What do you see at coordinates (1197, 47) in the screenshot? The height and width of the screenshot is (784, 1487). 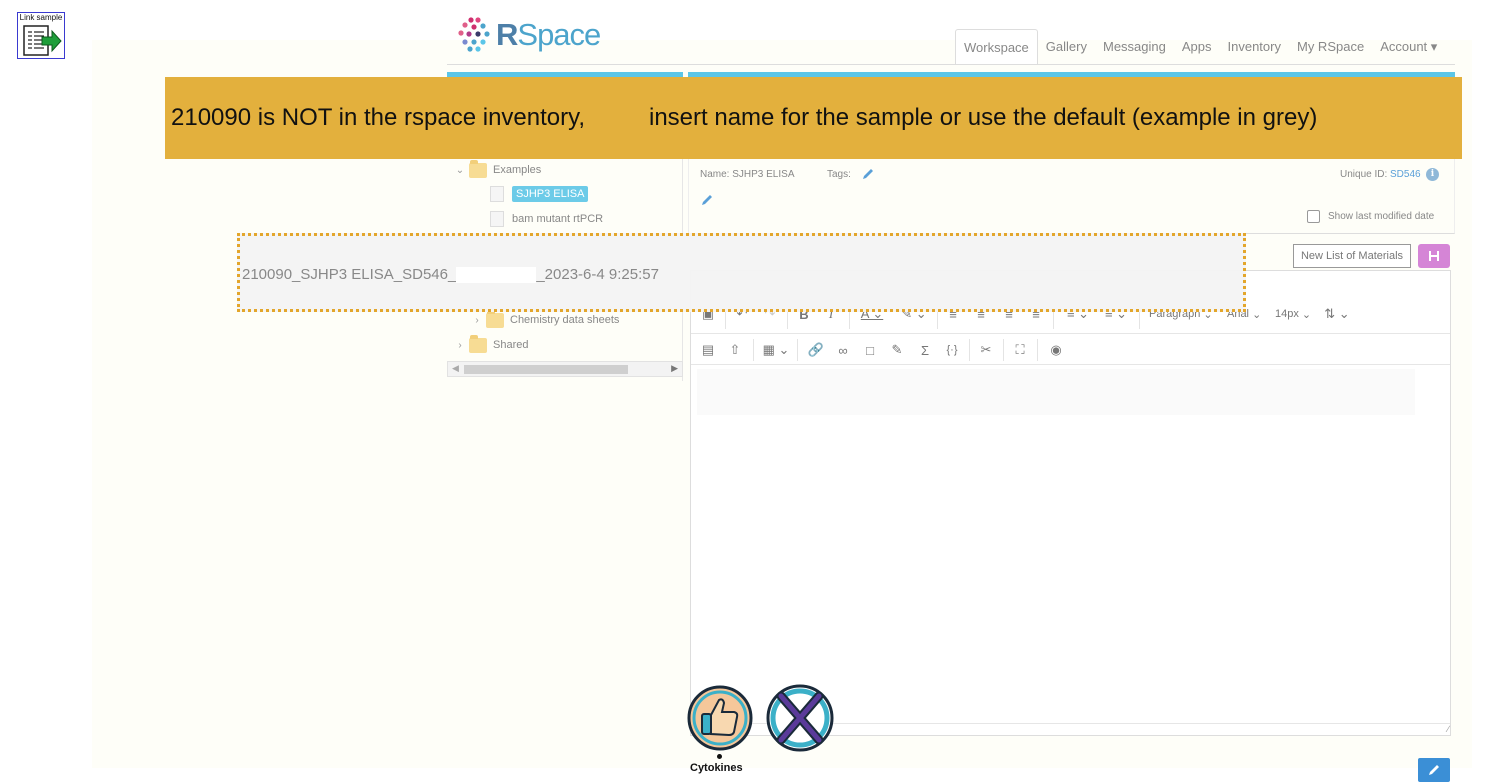 I see `nav-apps: Apps` at bounding box center [1197, 47].